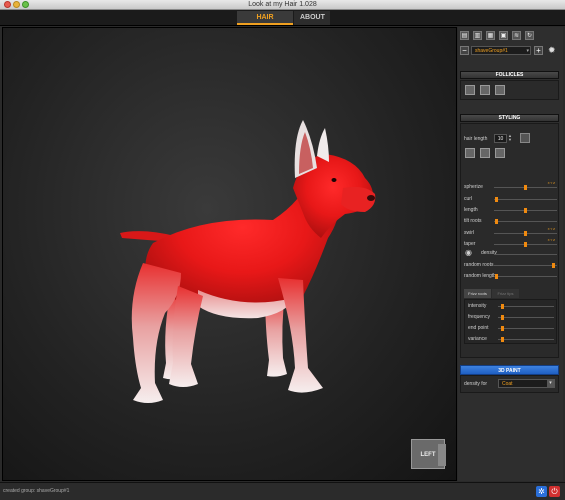 The height and width of the screenshot is (500, 565). I want to click on comb-icon: ≋, so click(516, 35).